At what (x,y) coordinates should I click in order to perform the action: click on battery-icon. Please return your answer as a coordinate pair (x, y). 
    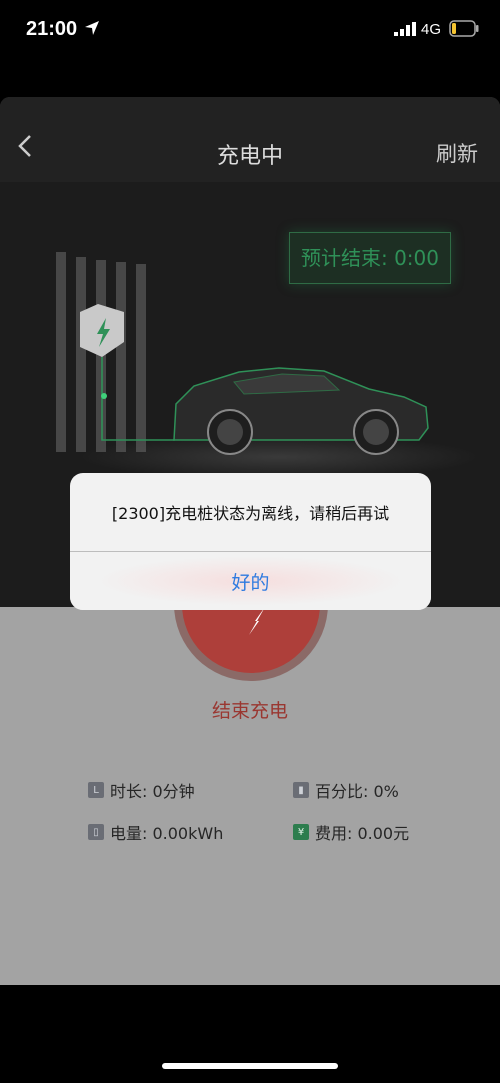
    Looking at the image, I should click on (464, 28).